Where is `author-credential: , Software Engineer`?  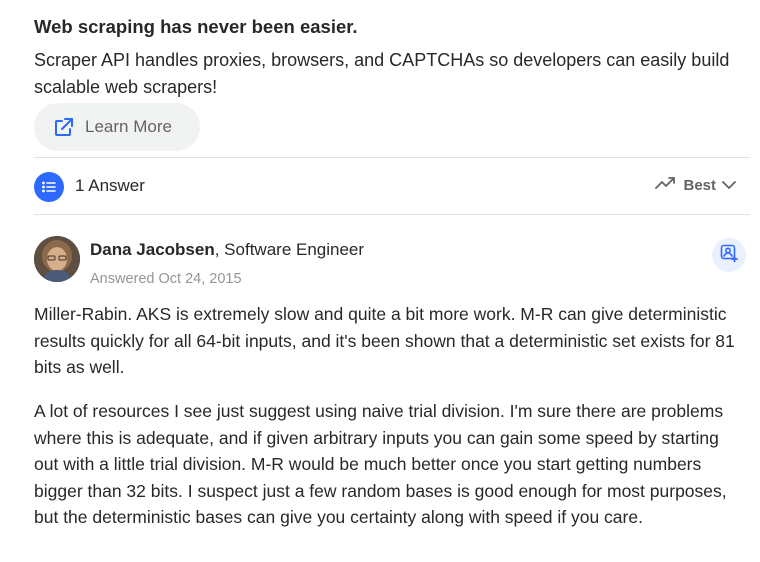 author-credential: , Software Engineer is located at coordinates (289, 249).